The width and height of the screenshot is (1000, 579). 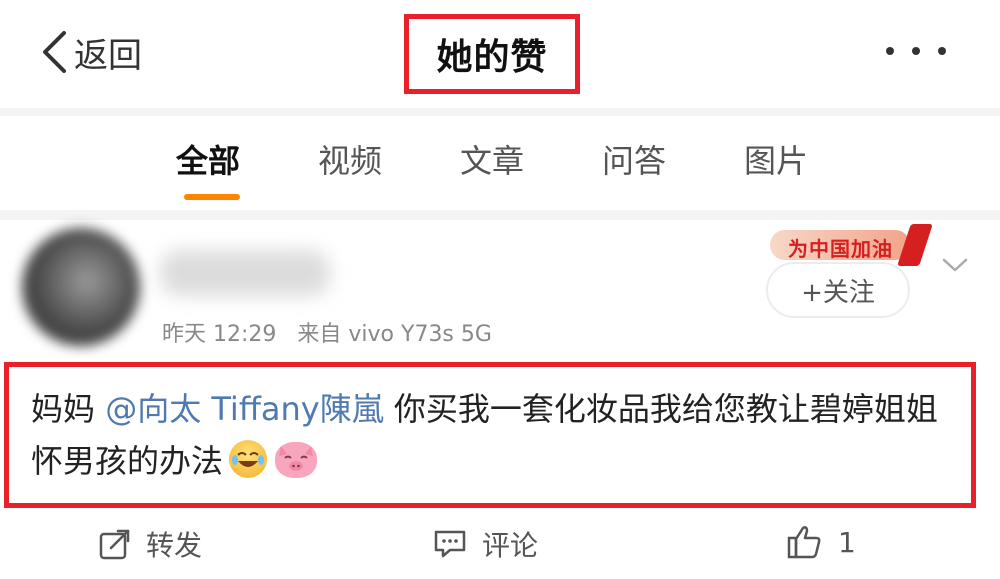 What do you see at coordinates (81, 287) in the screenshot?
I see `avatar` at bounding box center [81, 287].